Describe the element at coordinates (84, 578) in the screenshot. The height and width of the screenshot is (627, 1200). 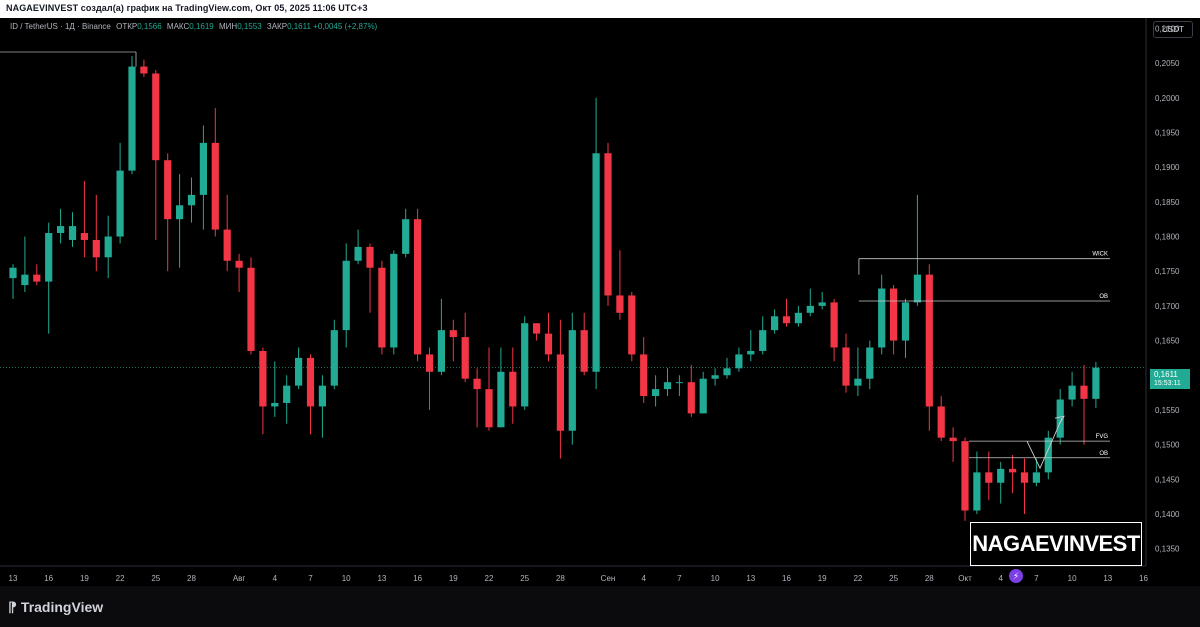
I see `time-tick-label: 19` at that location.